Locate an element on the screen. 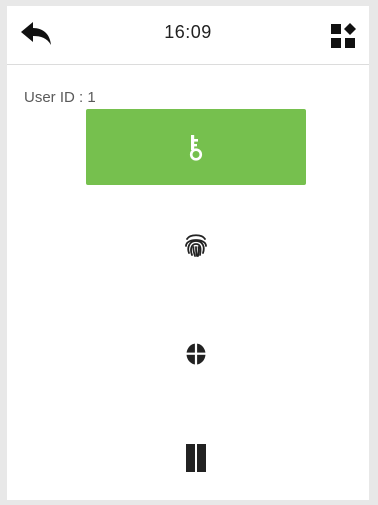 This screenshot has height=505, width=378. fingerprint-verify-option is located at coordinates (196, 245).